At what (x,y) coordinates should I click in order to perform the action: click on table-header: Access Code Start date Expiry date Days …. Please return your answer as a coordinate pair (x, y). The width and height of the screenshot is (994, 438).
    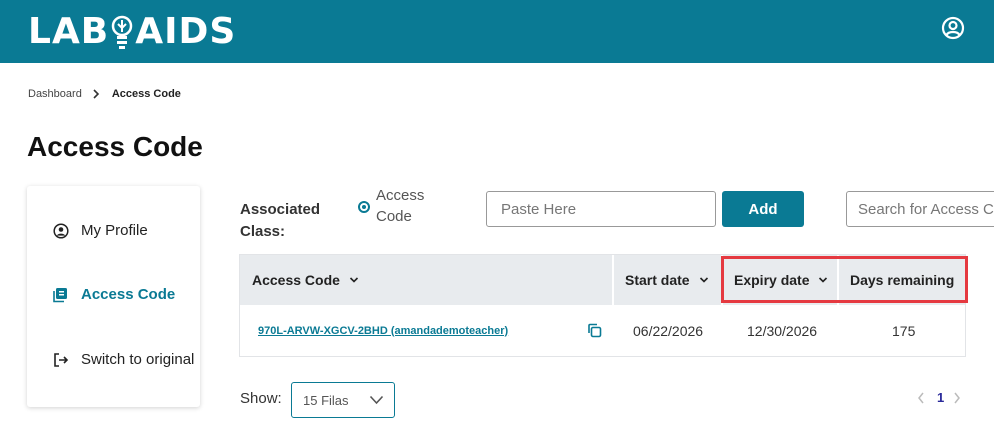
    Looking at the image, I should click on (604, 280).